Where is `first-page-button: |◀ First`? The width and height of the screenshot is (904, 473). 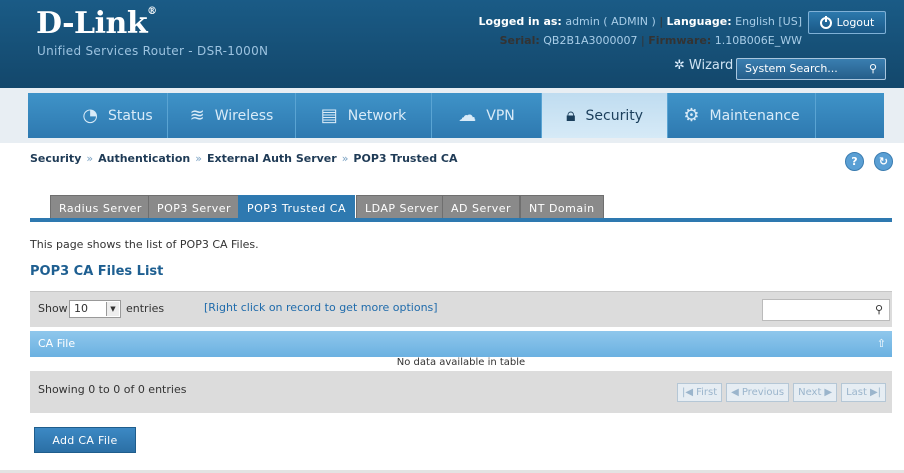
first-page-button: |◀ First is located at coordinates (700, 392).